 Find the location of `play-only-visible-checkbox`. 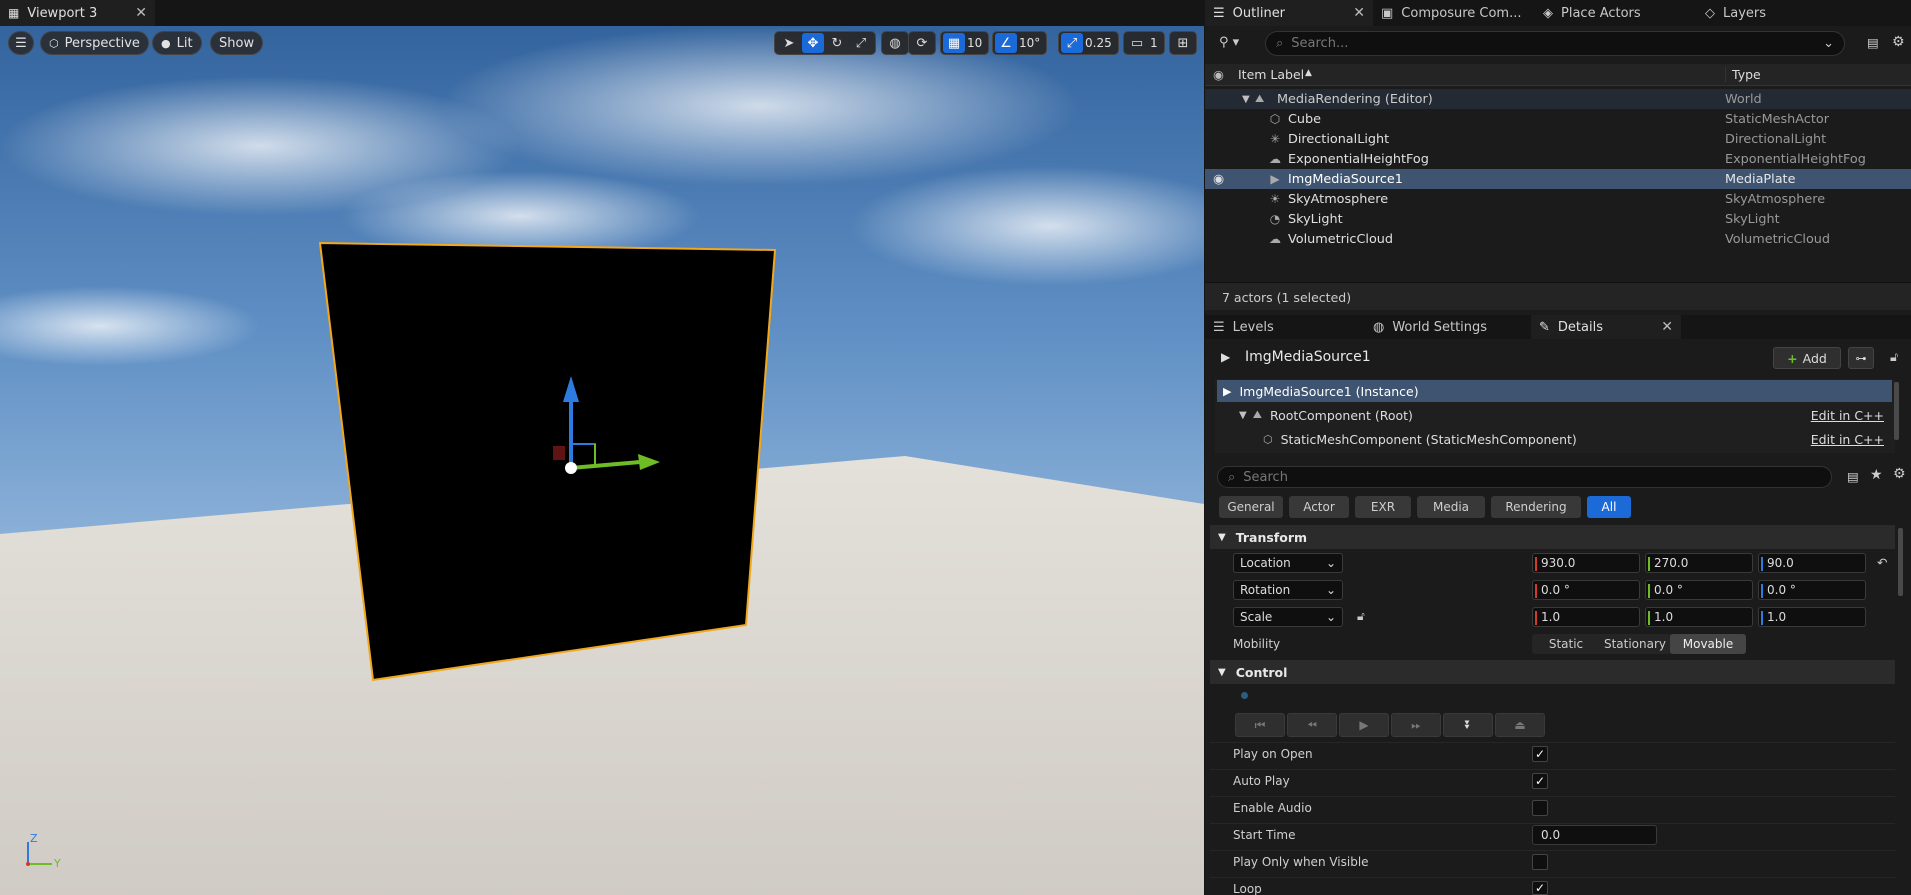

play-only-visible-checkbox is located at coordinates (1540, 862).